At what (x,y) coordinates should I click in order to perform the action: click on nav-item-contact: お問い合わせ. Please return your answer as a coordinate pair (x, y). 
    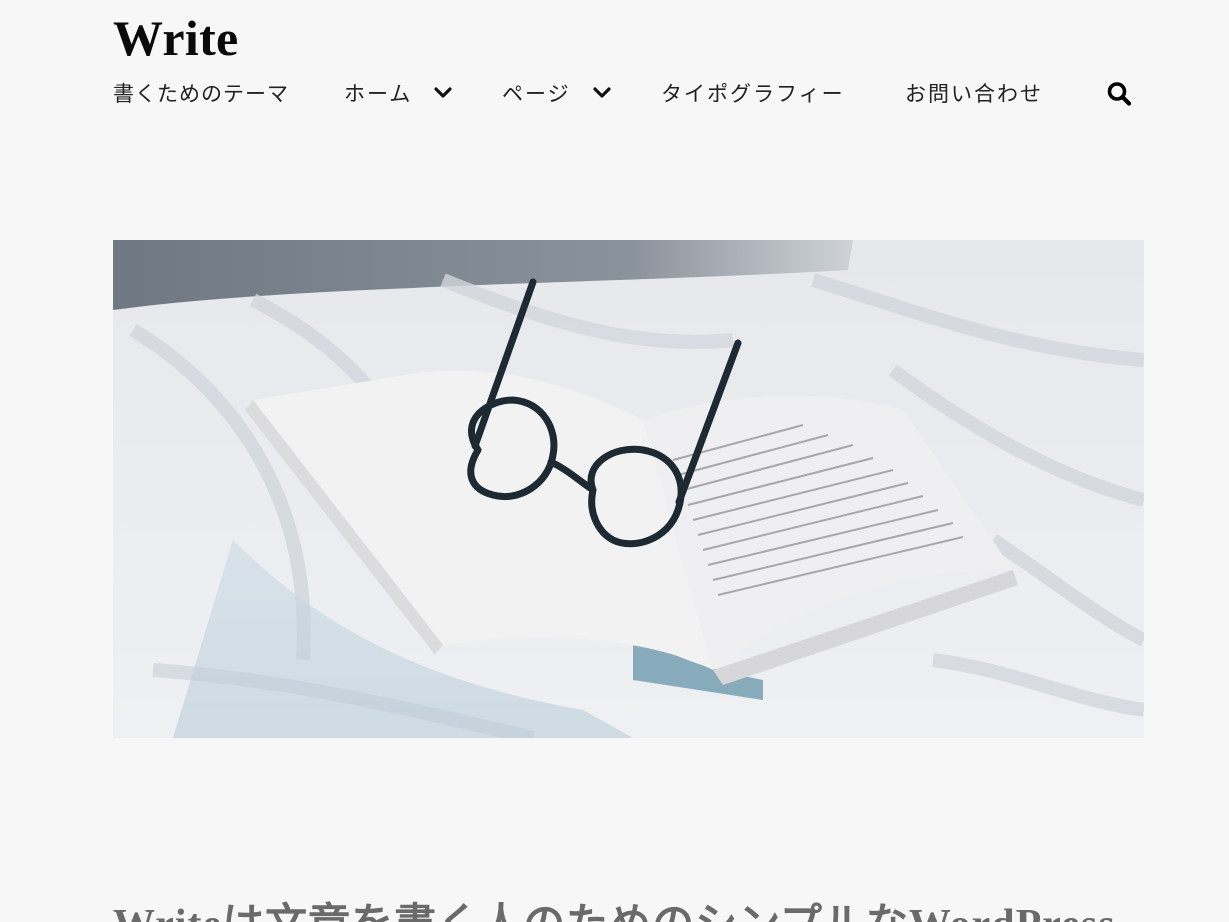
    Looking at the image, I should click on (974, 93).